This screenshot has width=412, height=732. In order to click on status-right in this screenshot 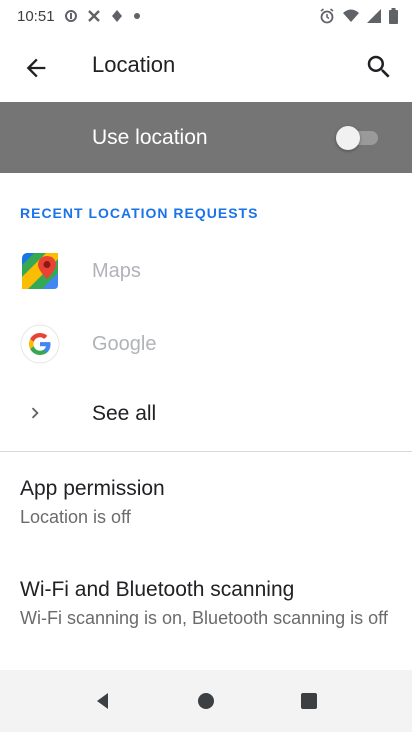, I will do `click(358, 16)`.